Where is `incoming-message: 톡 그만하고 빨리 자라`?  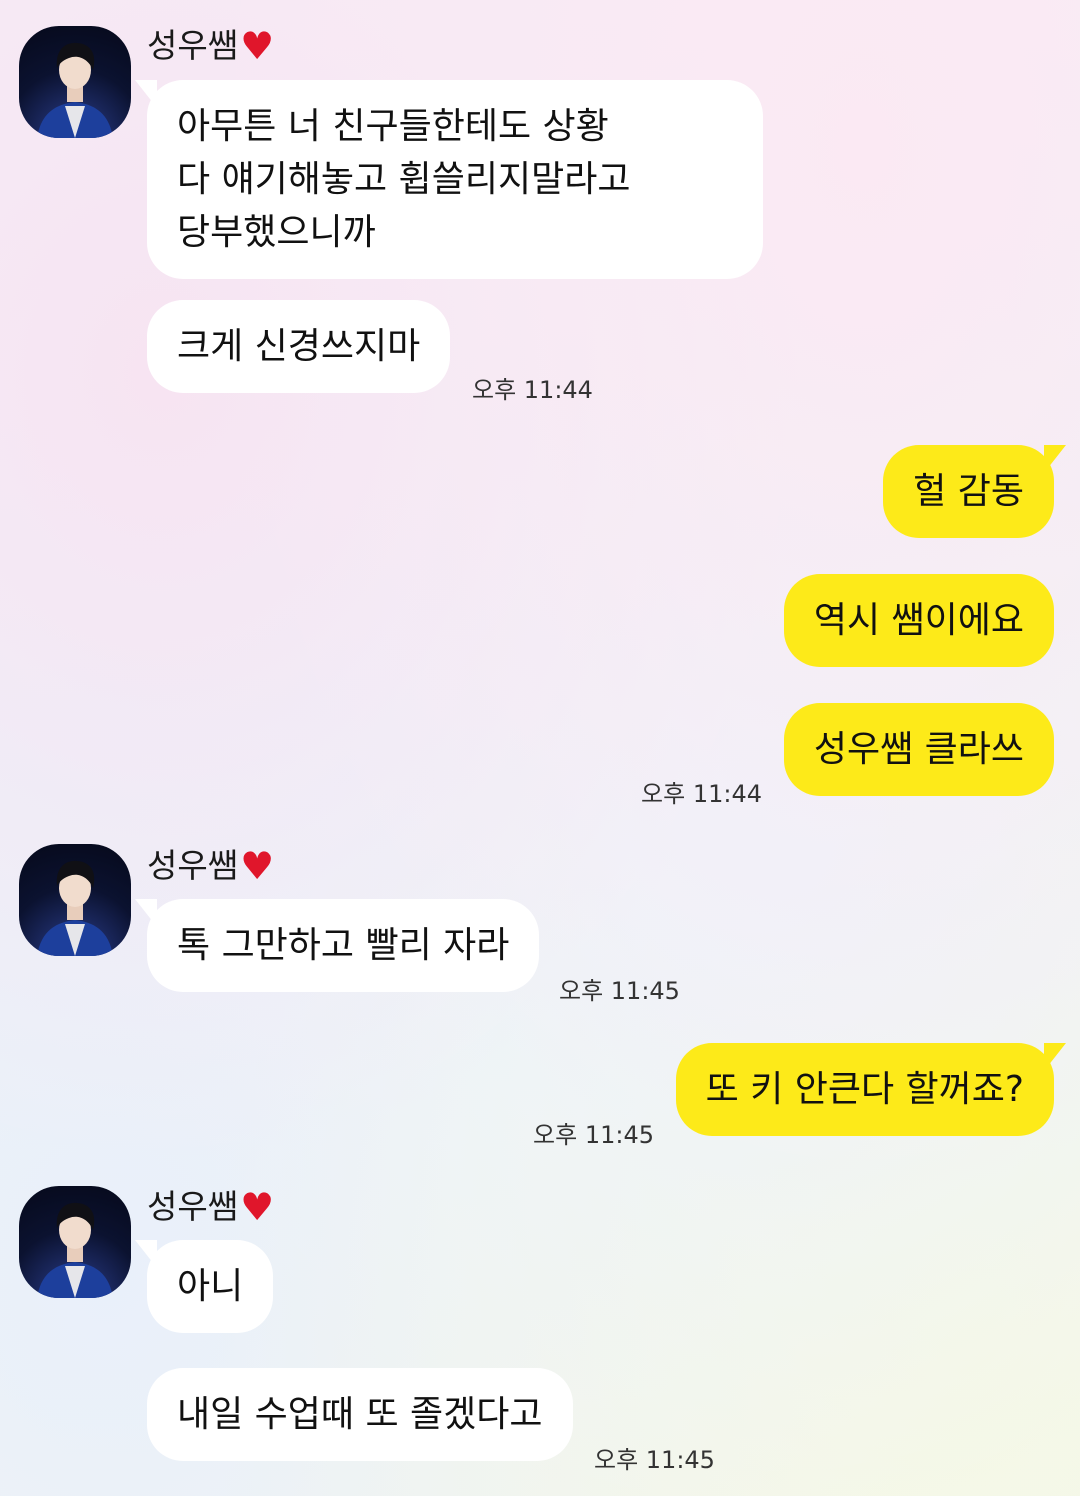
incoming-message: 톡 그만하고 빨리 자라 is located at coordinates (337, 945).